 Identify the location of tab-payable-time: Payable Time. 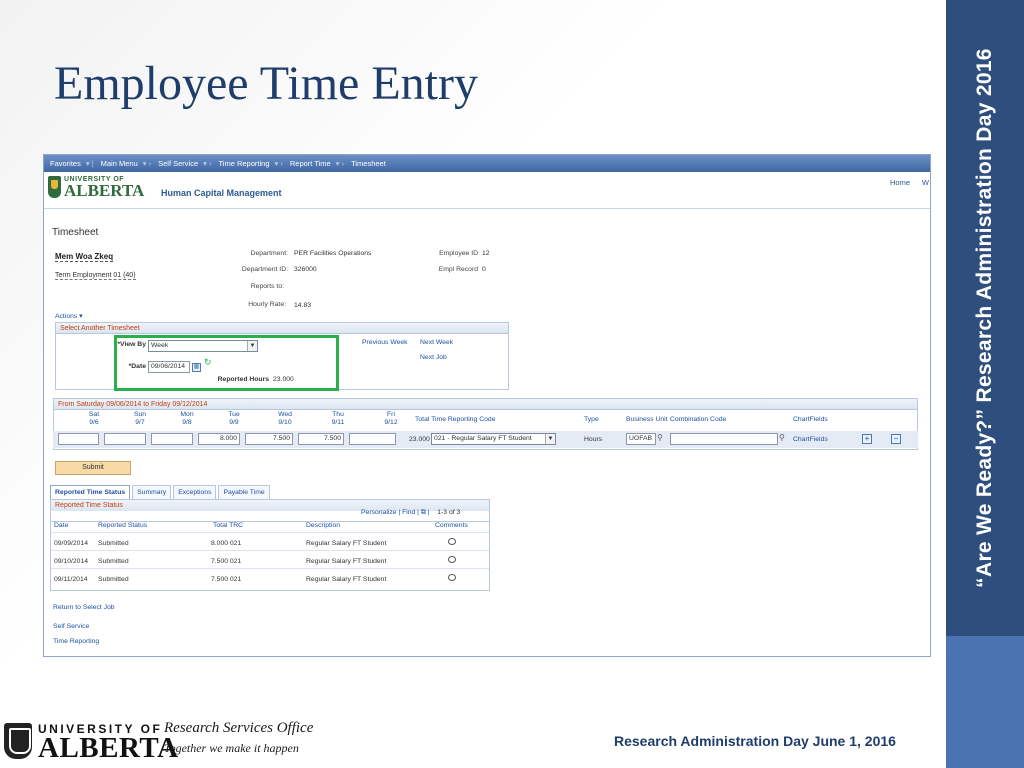
(244, 492).